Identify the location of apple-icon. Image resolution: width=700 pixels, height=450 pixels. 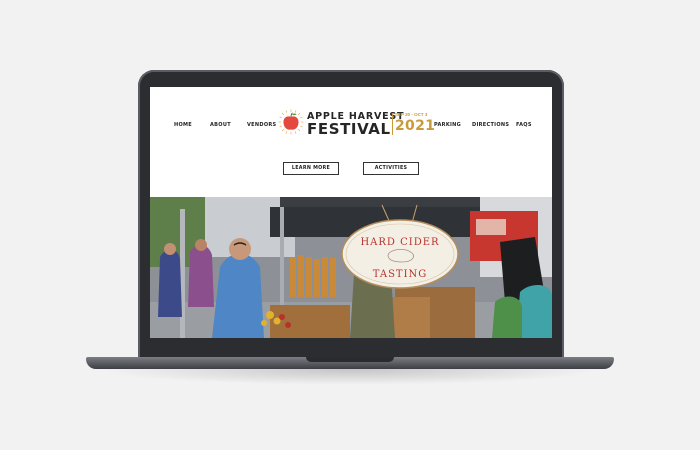
(291, 122).